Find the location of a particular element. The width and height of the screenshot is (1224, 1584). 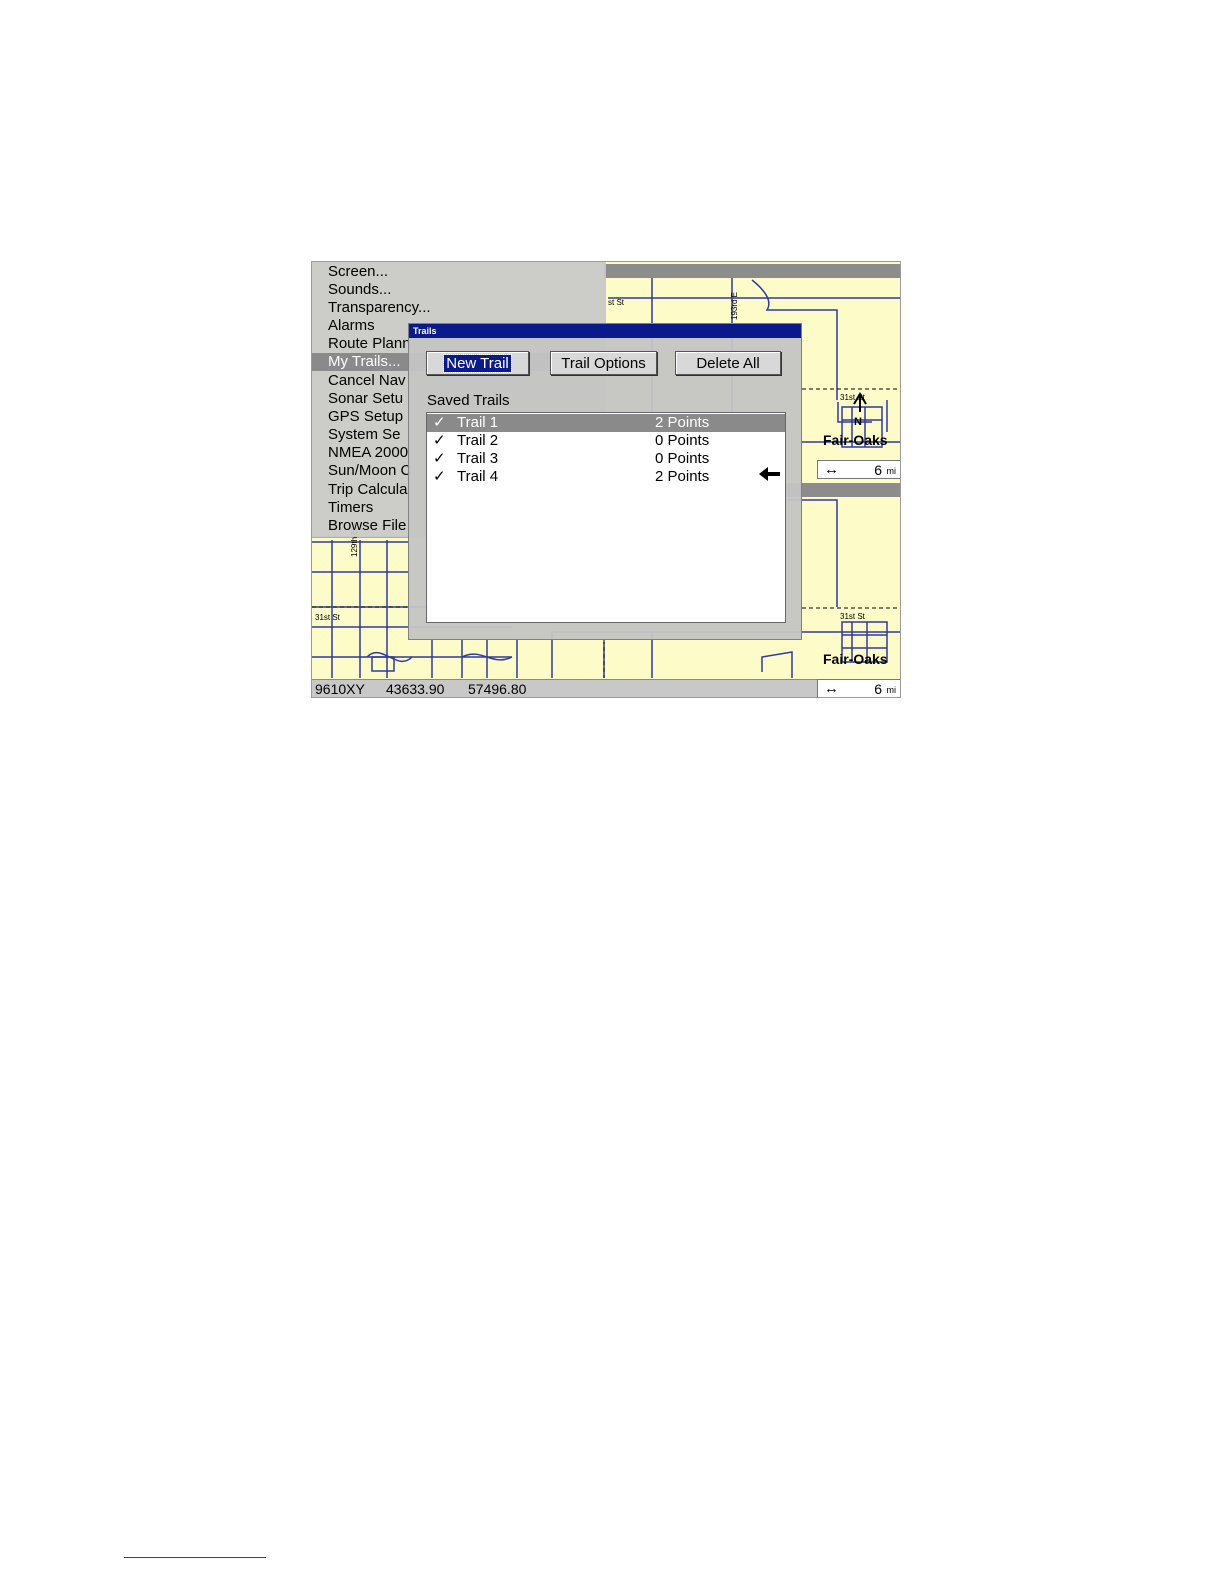

new-trail-button: New Trail is located at coordinates (477, 363).